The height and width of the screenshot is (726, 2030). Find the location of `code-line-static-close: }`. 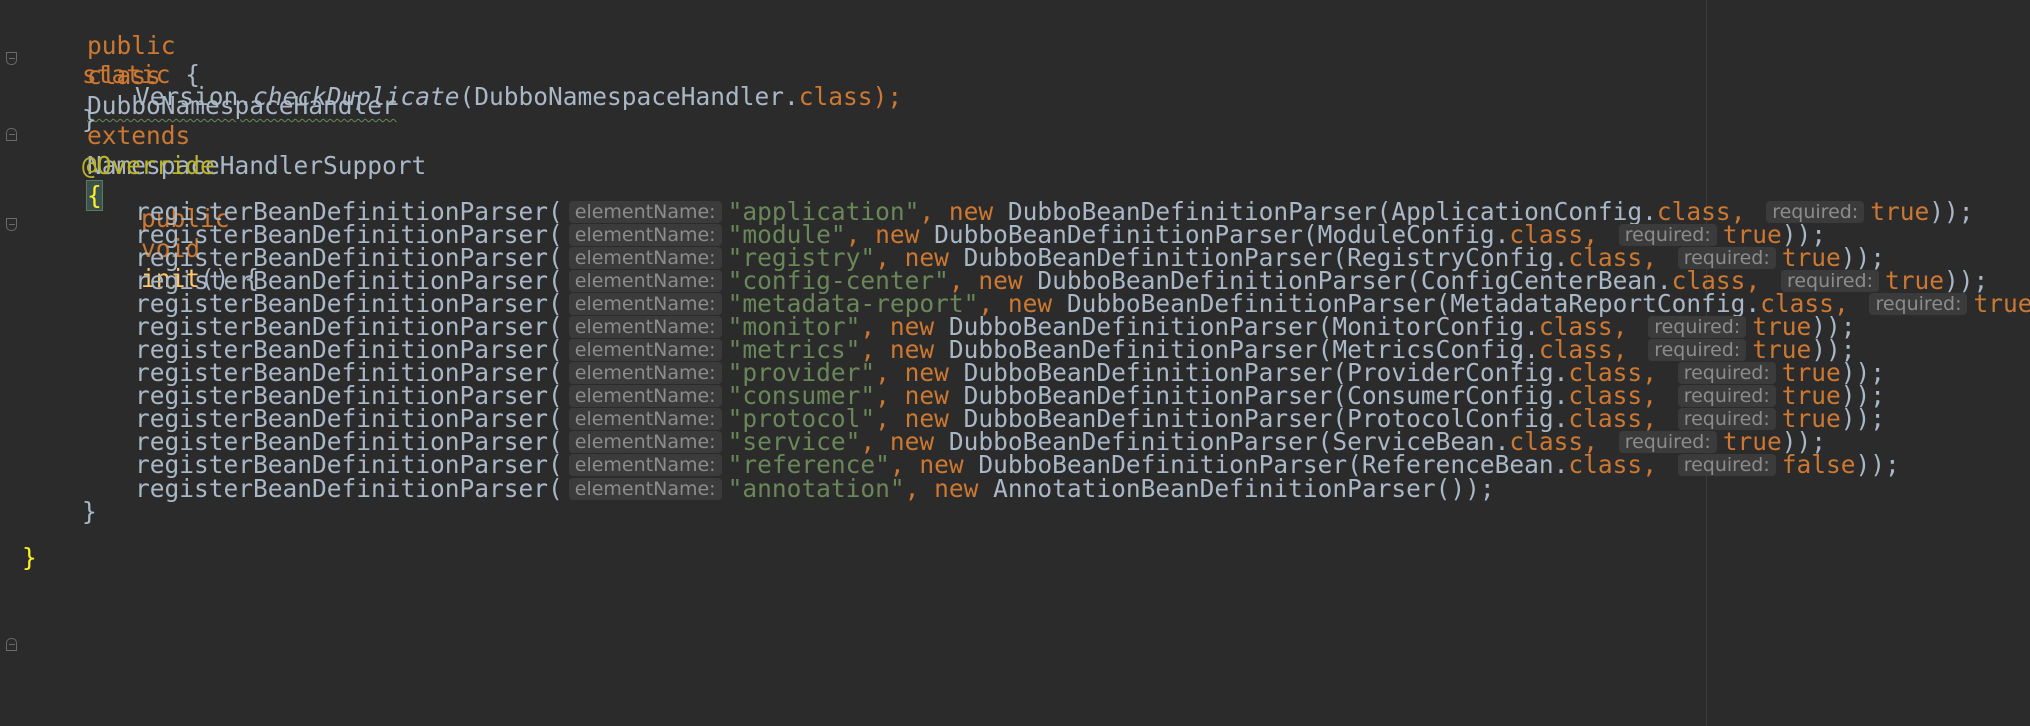

code-line-static-close: } is located at coordinates (89, 120).